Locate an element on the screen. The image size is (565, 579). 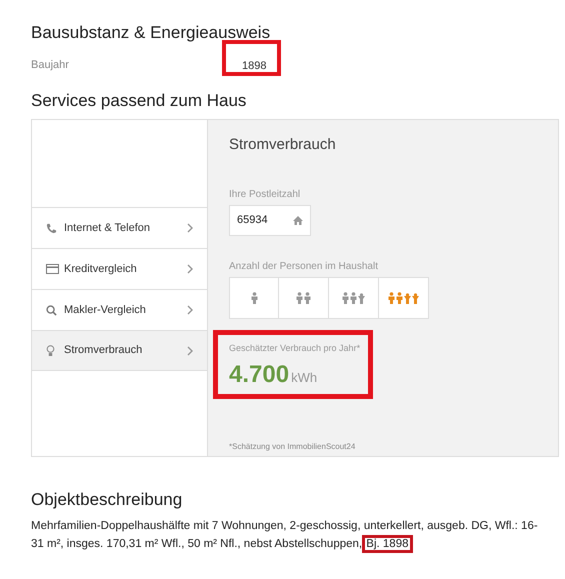
field-label: Anzahl der Personen im Haushalt is located at coordinates (304, 267).